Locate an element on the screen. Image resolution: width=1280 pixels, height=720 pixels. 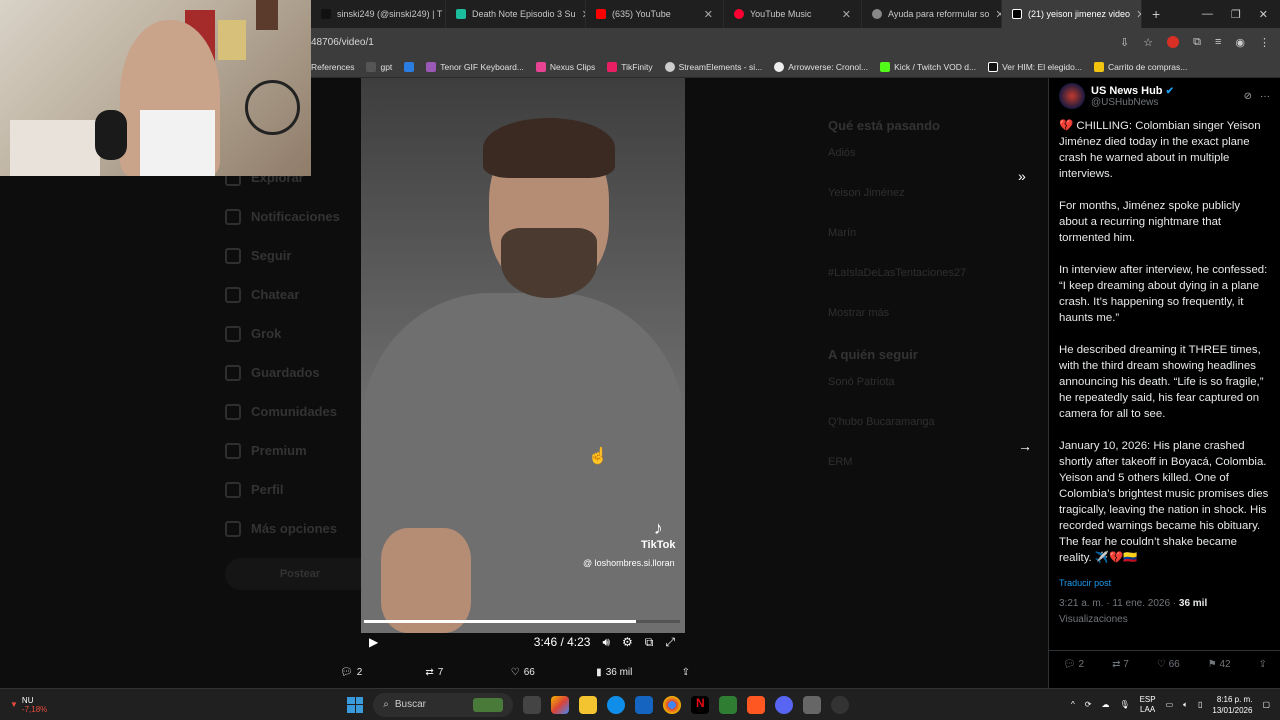
nav-item: Guardados is located at coordinates (295, 372).